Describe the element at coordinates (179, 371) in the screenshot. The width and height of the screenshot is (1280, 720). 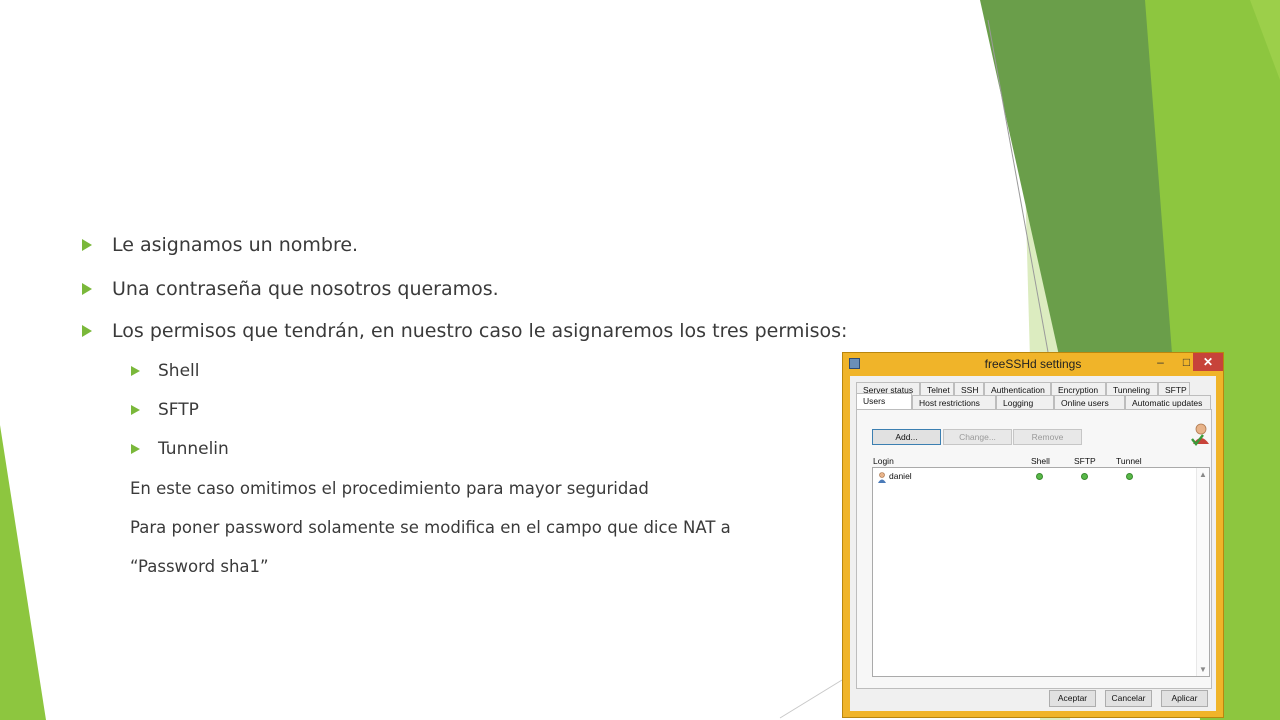
I see `sub-bullet-text: Shell` at that location.